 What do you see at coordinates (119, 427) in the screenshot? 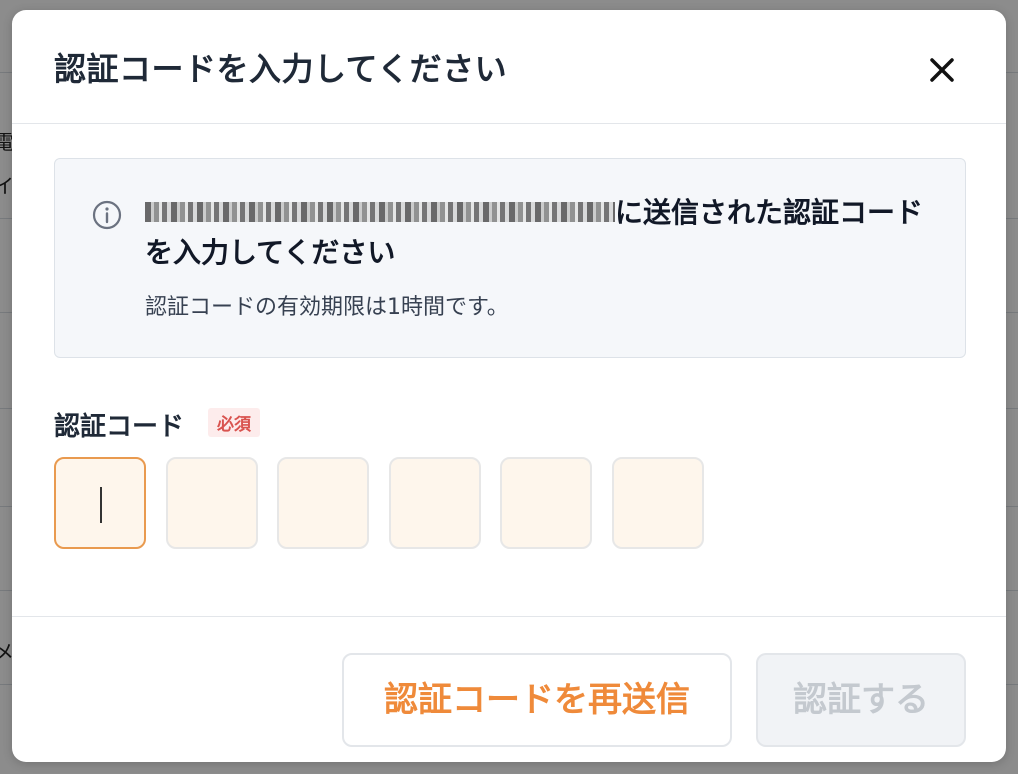
I see `code-field-label: 認証コード` at bounding box center [119, 427].